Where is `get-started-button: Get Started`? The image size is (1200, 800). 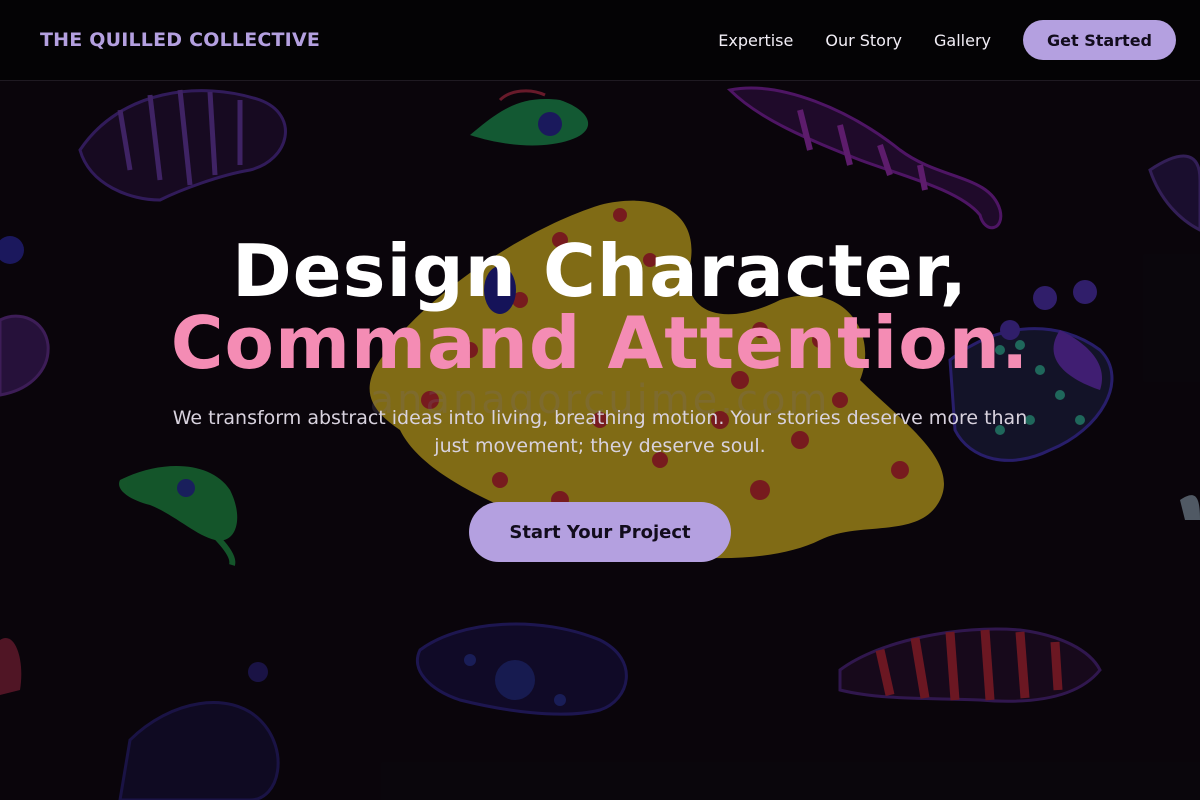
get-started-button: Get Started is located at coordinates (1099, 40).